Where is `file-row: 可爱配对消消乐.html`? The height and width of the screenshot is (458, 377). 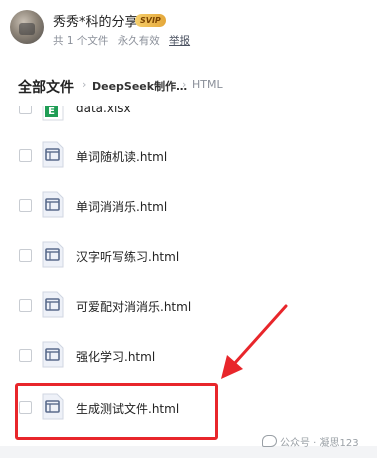 file-row: 可爱配对消消乐.html is located at coordinates (188, 305).